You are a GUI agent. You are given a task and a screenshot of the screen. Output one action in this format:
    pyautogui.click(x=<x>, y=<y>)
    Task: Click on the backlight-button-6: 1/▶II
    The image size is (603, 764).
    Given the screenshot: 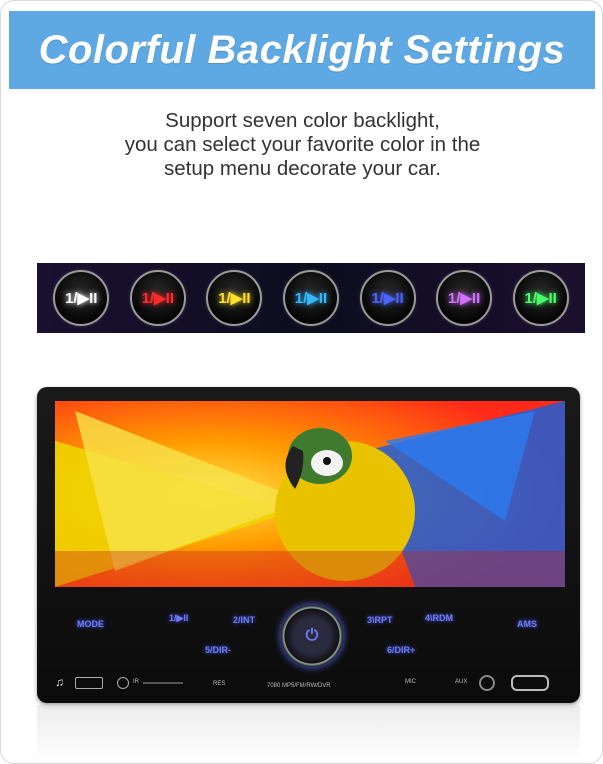 What is the action you would take?
    pyautogui.click(x=464, y=298)
    